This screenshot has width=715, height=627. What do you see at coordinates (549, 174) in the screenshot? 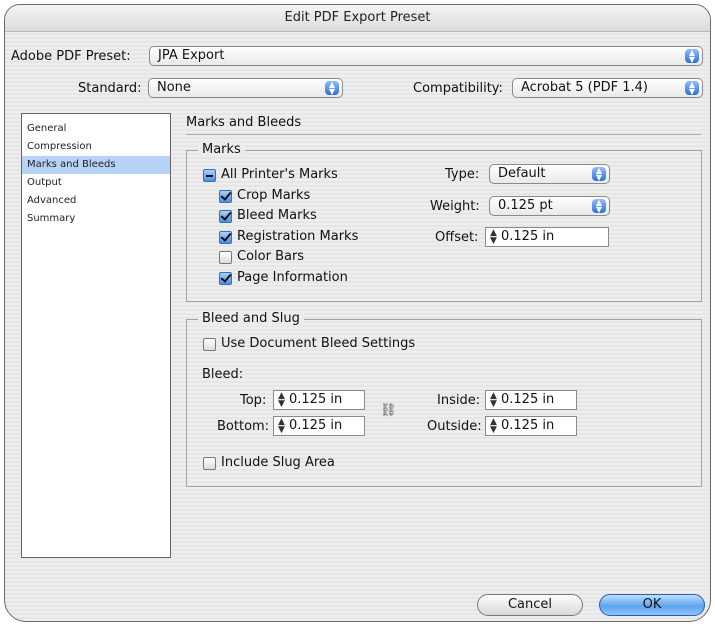
I see `type-select: Default ▲ ▼` at bounding box center [549, 174].